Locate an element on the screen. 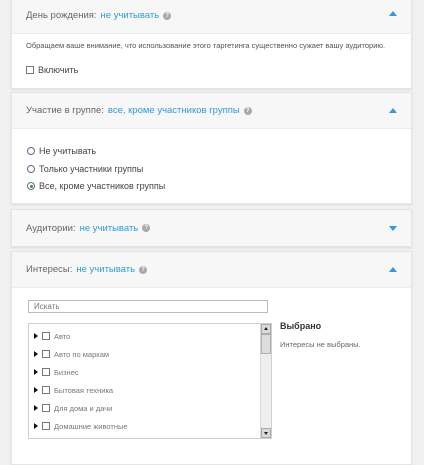 The width and height of the screenshot is (424, 465). list-item: Домашние животные is located at coordinates (81, 426).